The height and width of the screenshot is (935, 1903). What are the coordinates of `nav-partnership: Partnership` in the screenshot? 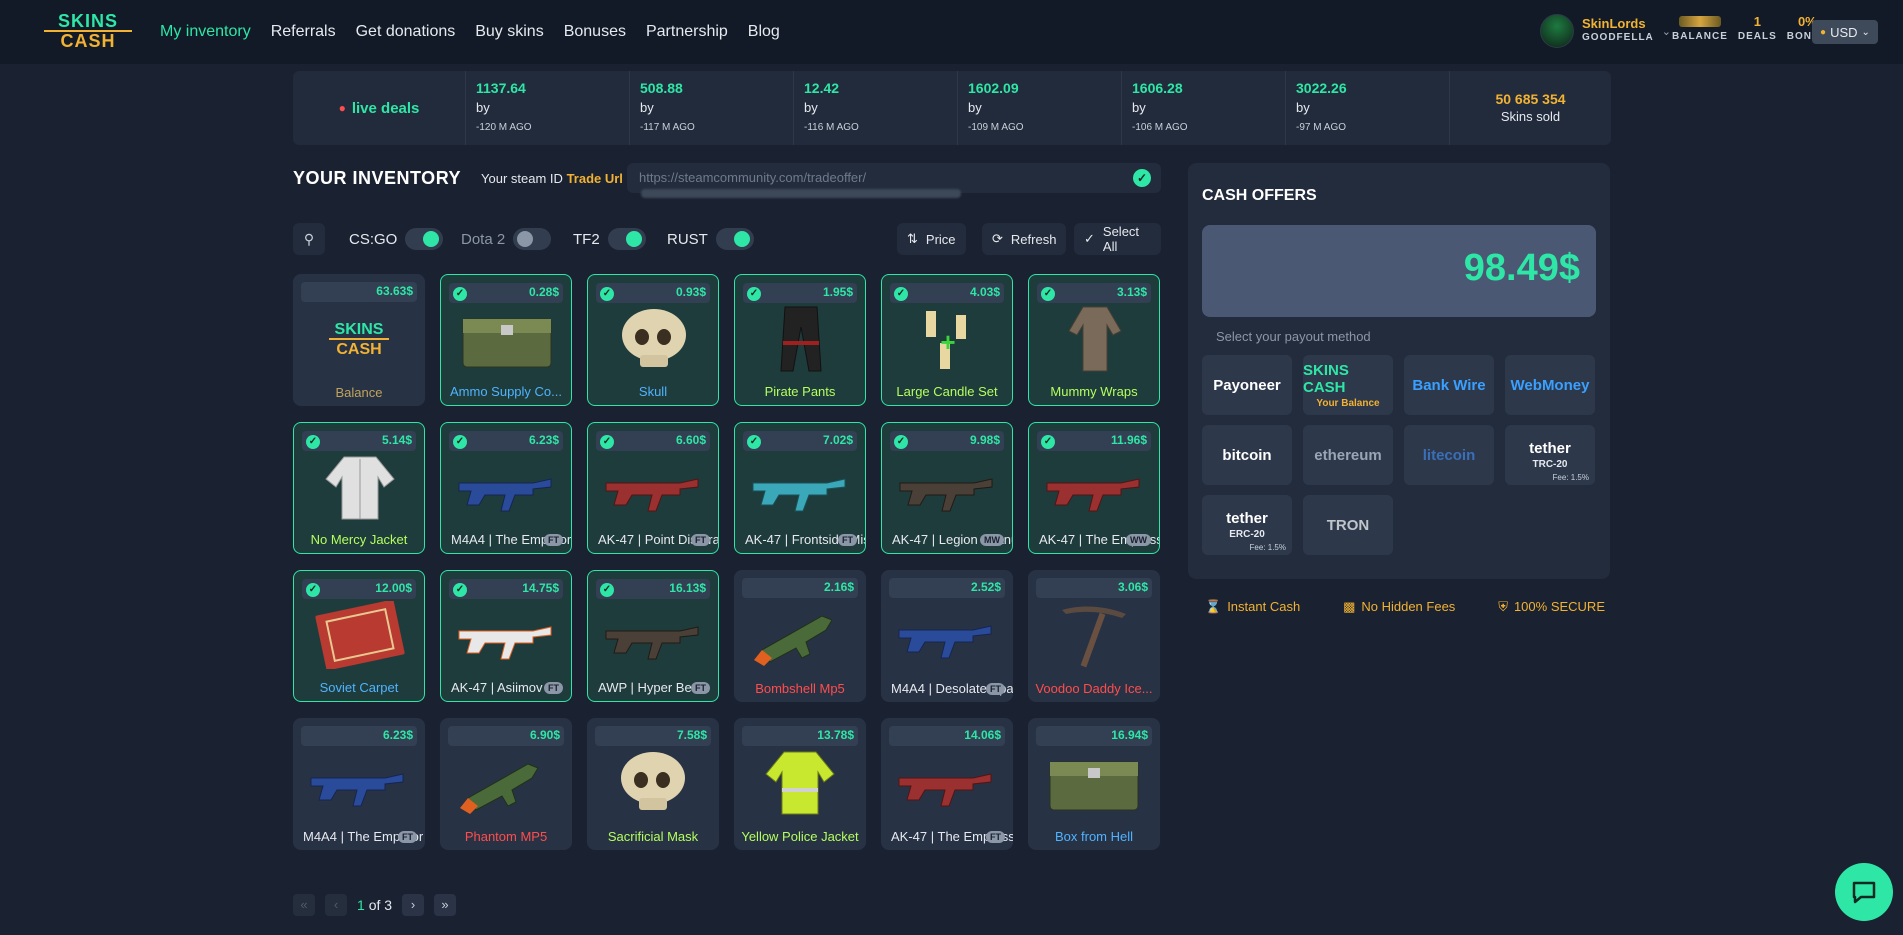 It's located at (687, 32).